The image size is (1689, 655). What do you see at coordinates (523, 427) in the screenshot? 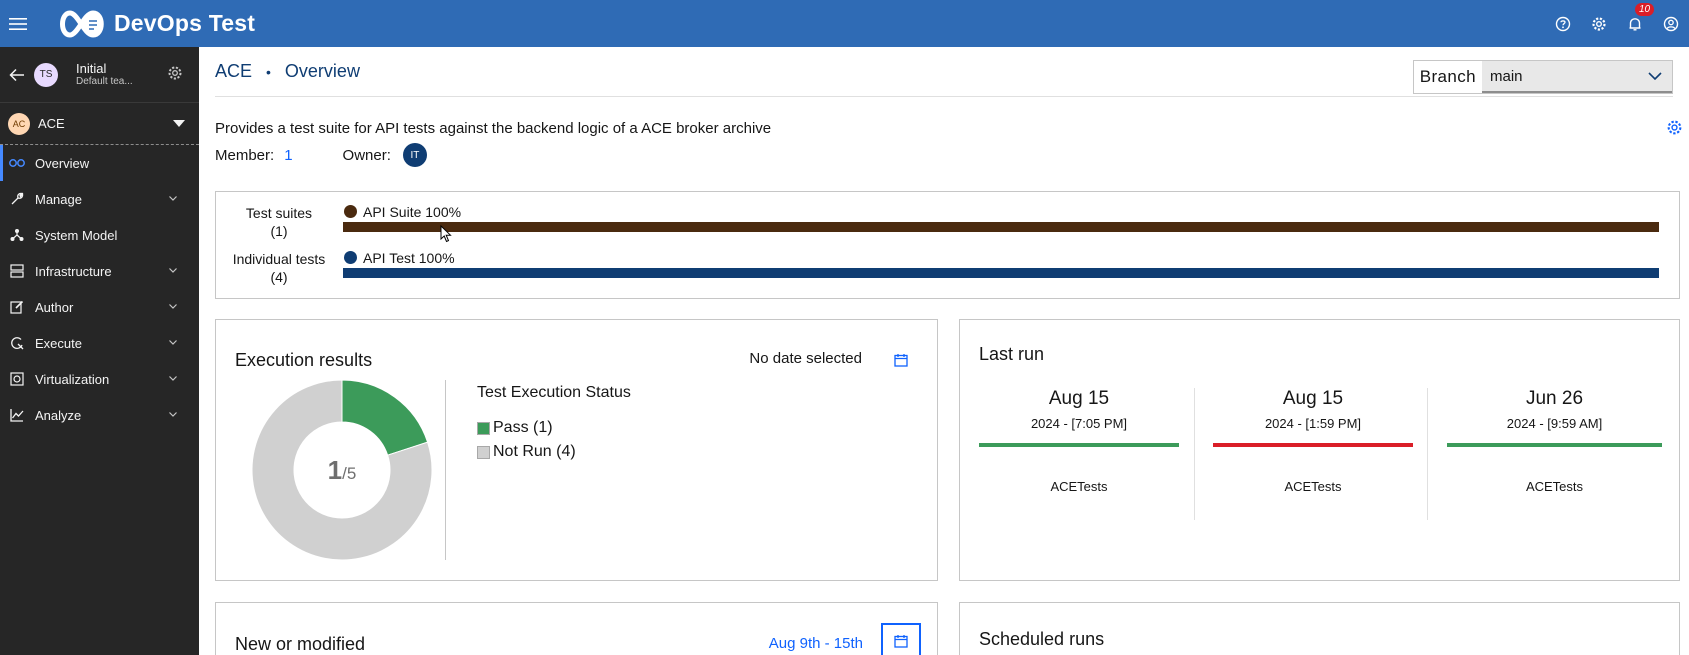
I see `legend-label: Pass (1)` at bounding box center [523, 427].